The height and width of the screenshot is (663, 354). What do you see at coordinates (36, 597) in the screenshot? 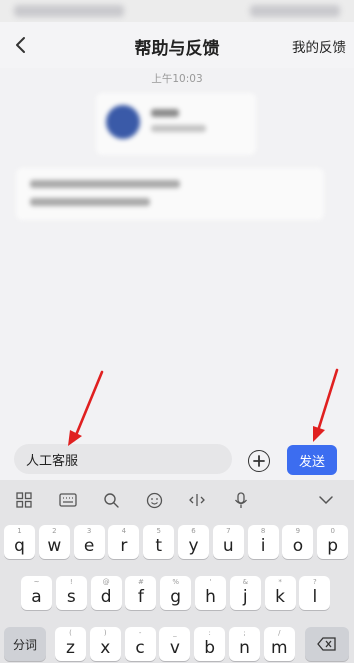
I see `key-char: a` at bounding box center [36, 597].